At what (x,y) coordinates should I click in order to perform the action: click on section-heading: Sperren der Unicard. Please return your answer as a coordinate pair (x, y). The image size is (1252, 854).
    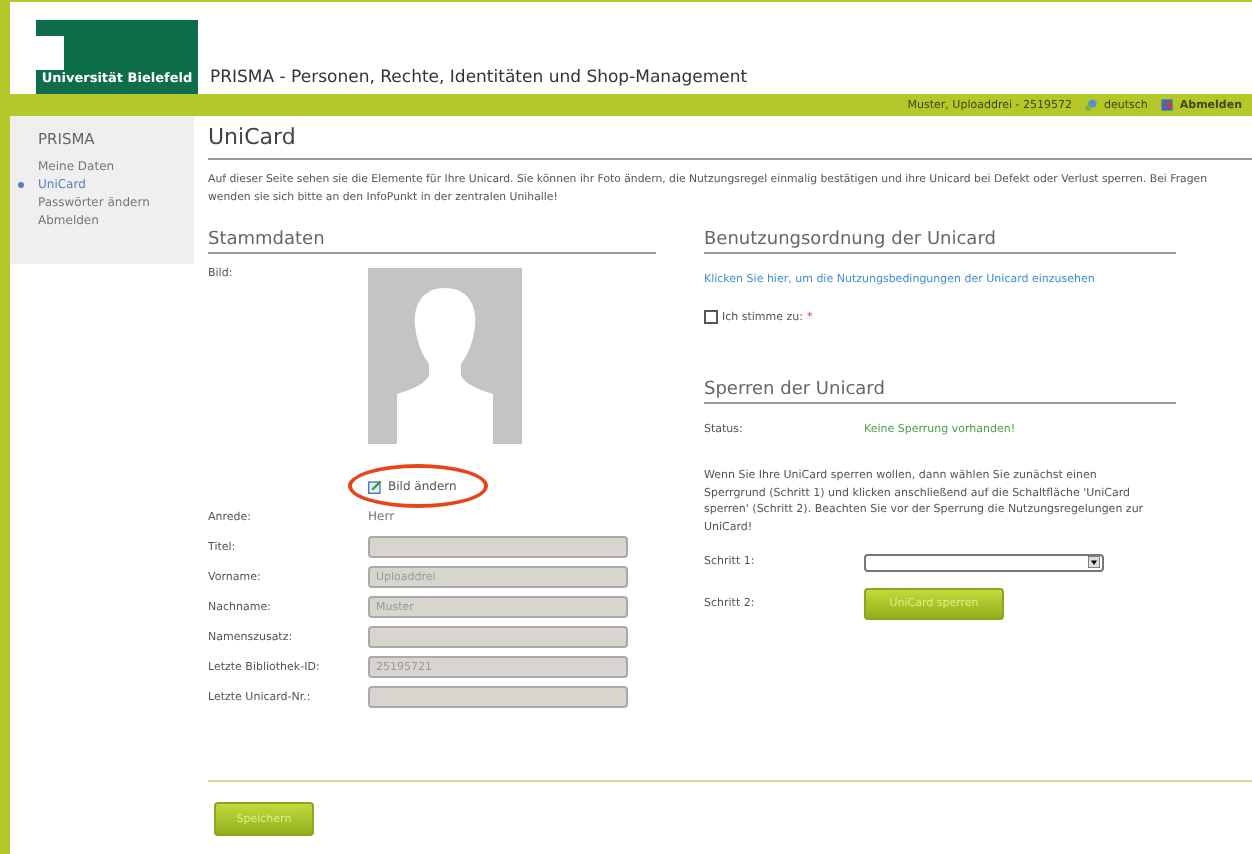
    Looking at the image, I should click on (940, 392).